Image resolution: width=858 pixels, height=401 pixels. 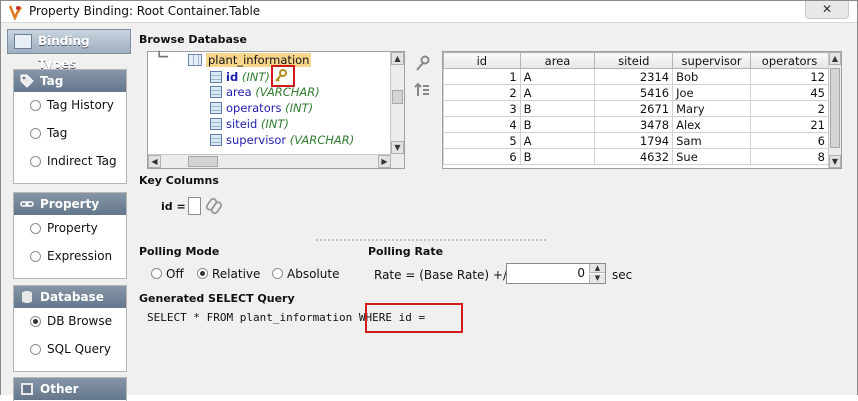 What do you see at coordinates (195, 60) in the screenshot?
I see `table-icon` at bounding box center [195, 60].